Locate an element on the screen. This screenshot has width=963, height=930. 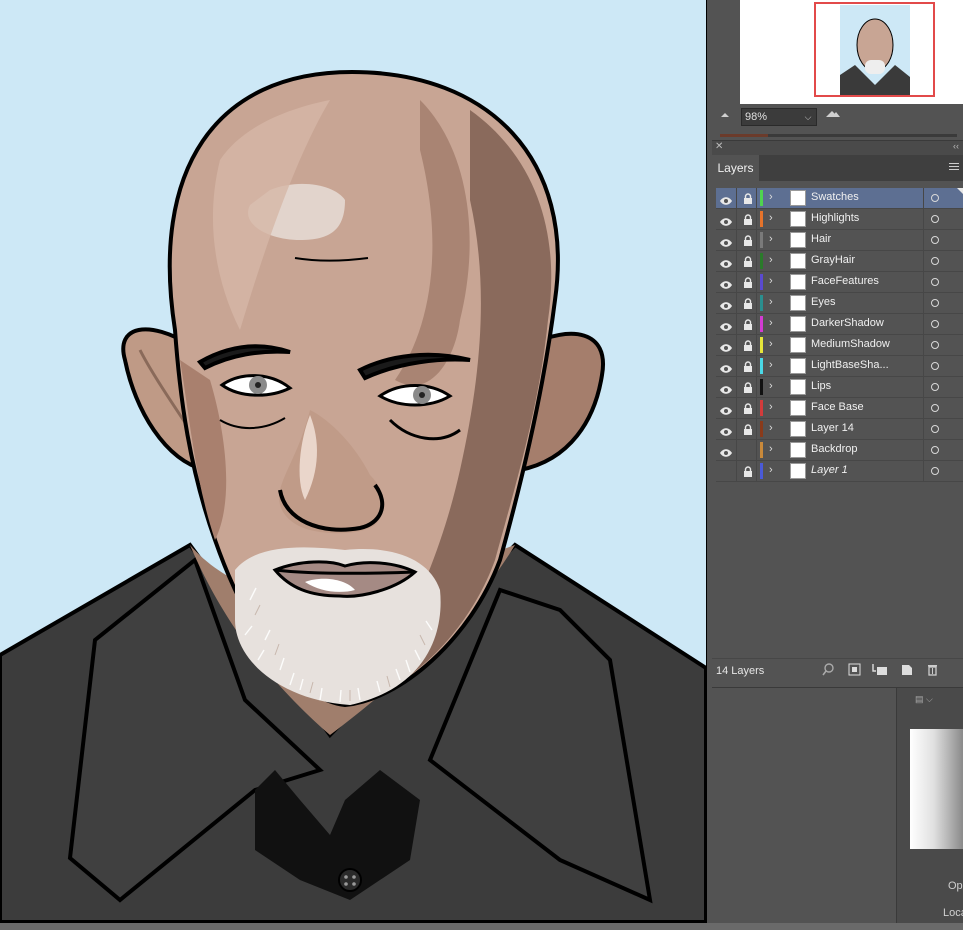
layer-name: FaceFeatures is located at coordinates (845, 281).